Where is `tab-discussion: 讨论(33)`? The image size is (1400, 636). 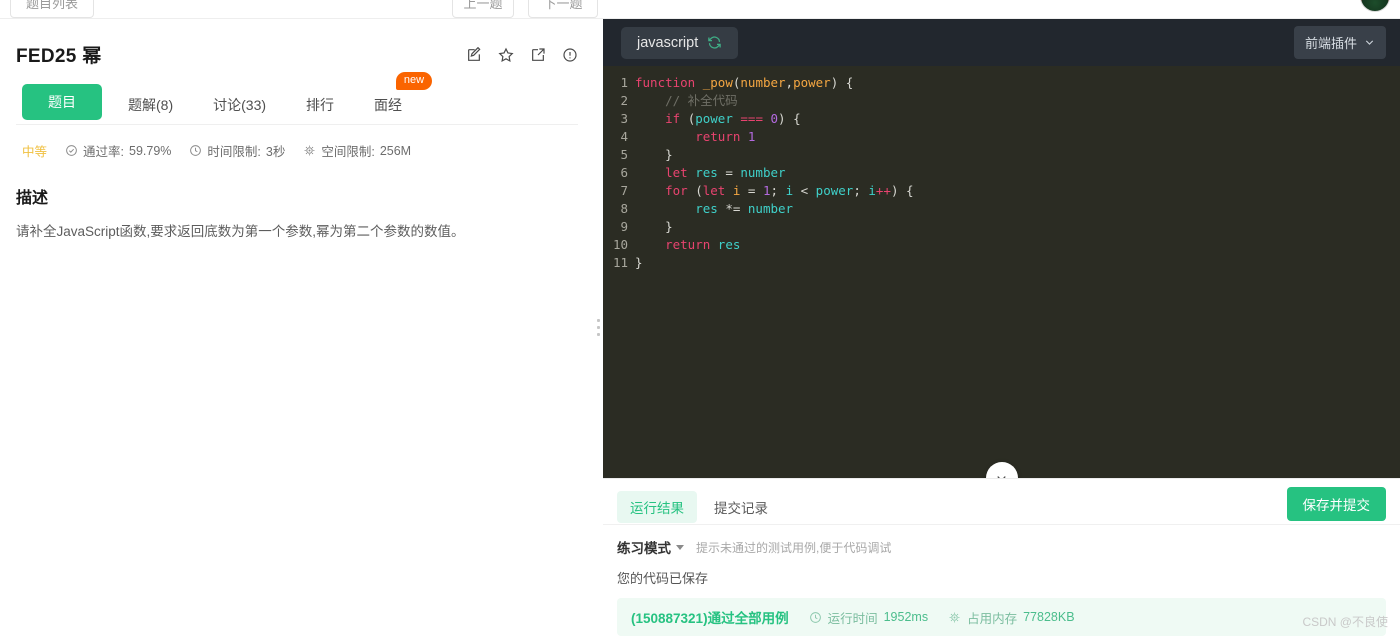 tab-discussion: 讨论(33) is located at coordinates (239, 105).